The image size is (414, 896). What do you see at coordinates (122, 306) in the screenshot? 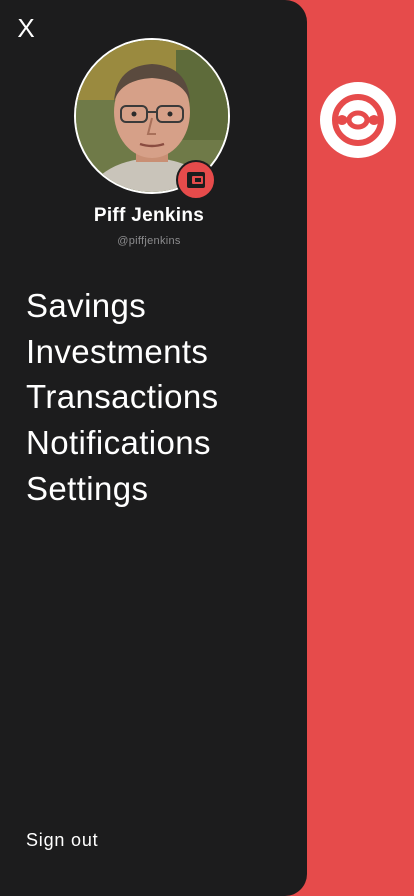
I see `menu-item-savings: Savings` at bounding box center [122, 306].